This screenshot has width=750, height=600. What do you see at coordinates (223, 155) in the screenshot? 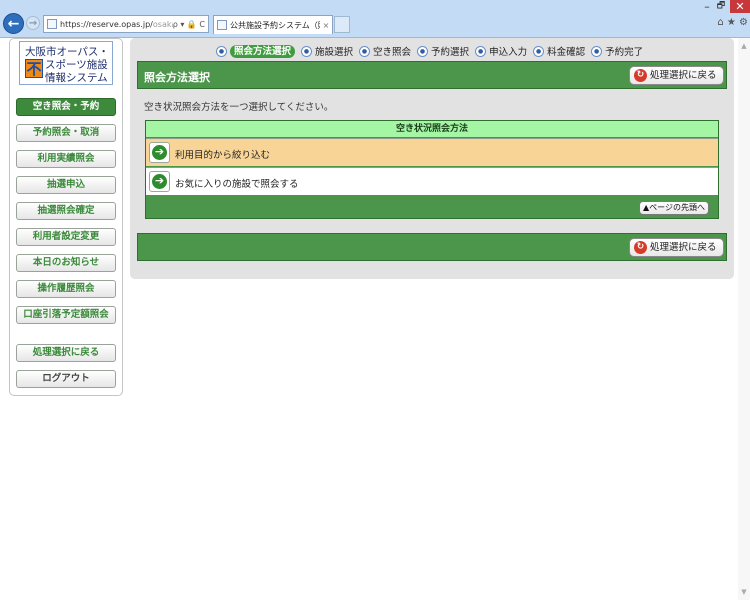
I see `option-purpose-label: 利用目的から絞り込む` at bounding box center [223, 155].